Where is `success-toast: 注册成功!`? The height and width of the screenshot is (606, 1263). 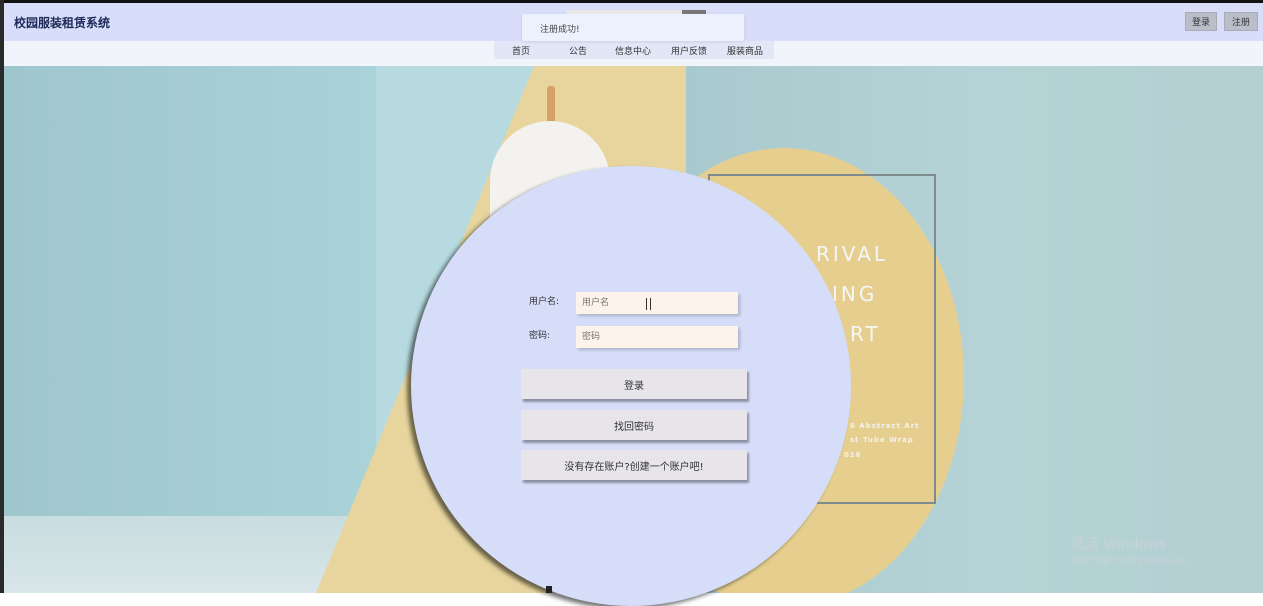 success-toast: 注册成功! is located at coordinates (633, 25).